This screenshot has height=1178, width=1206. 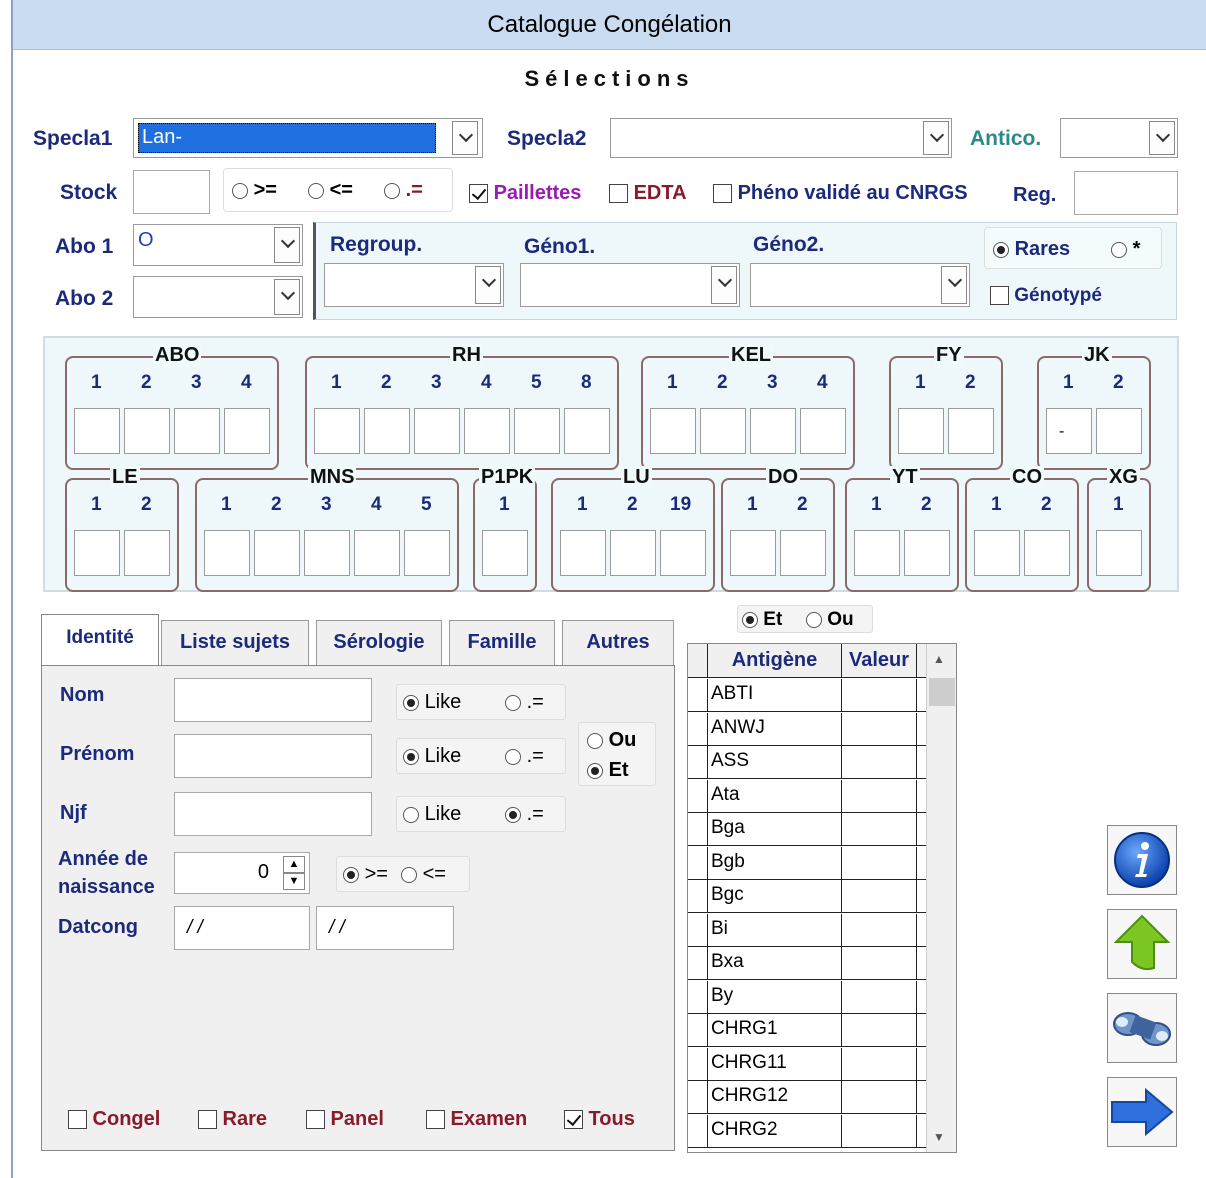 What do you see at coordinates (774, 930) in the screenshot?
I see `antigen-cell: Bi` at bounding box center [774, 930].